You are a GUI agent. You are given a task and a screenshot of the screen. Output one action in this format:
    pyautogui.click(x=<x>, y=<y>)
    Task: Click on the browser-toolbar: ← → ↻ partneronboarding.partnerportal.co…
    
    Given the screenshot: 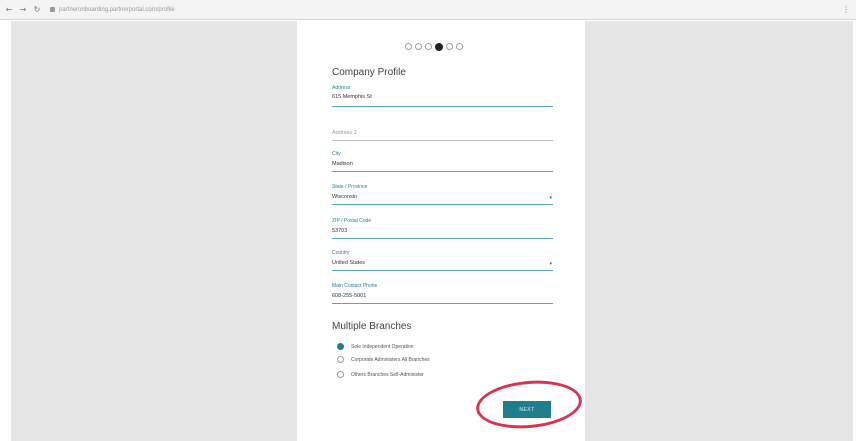 What is the action you would take?
    pyautogui.click(x=428, y=10)
    